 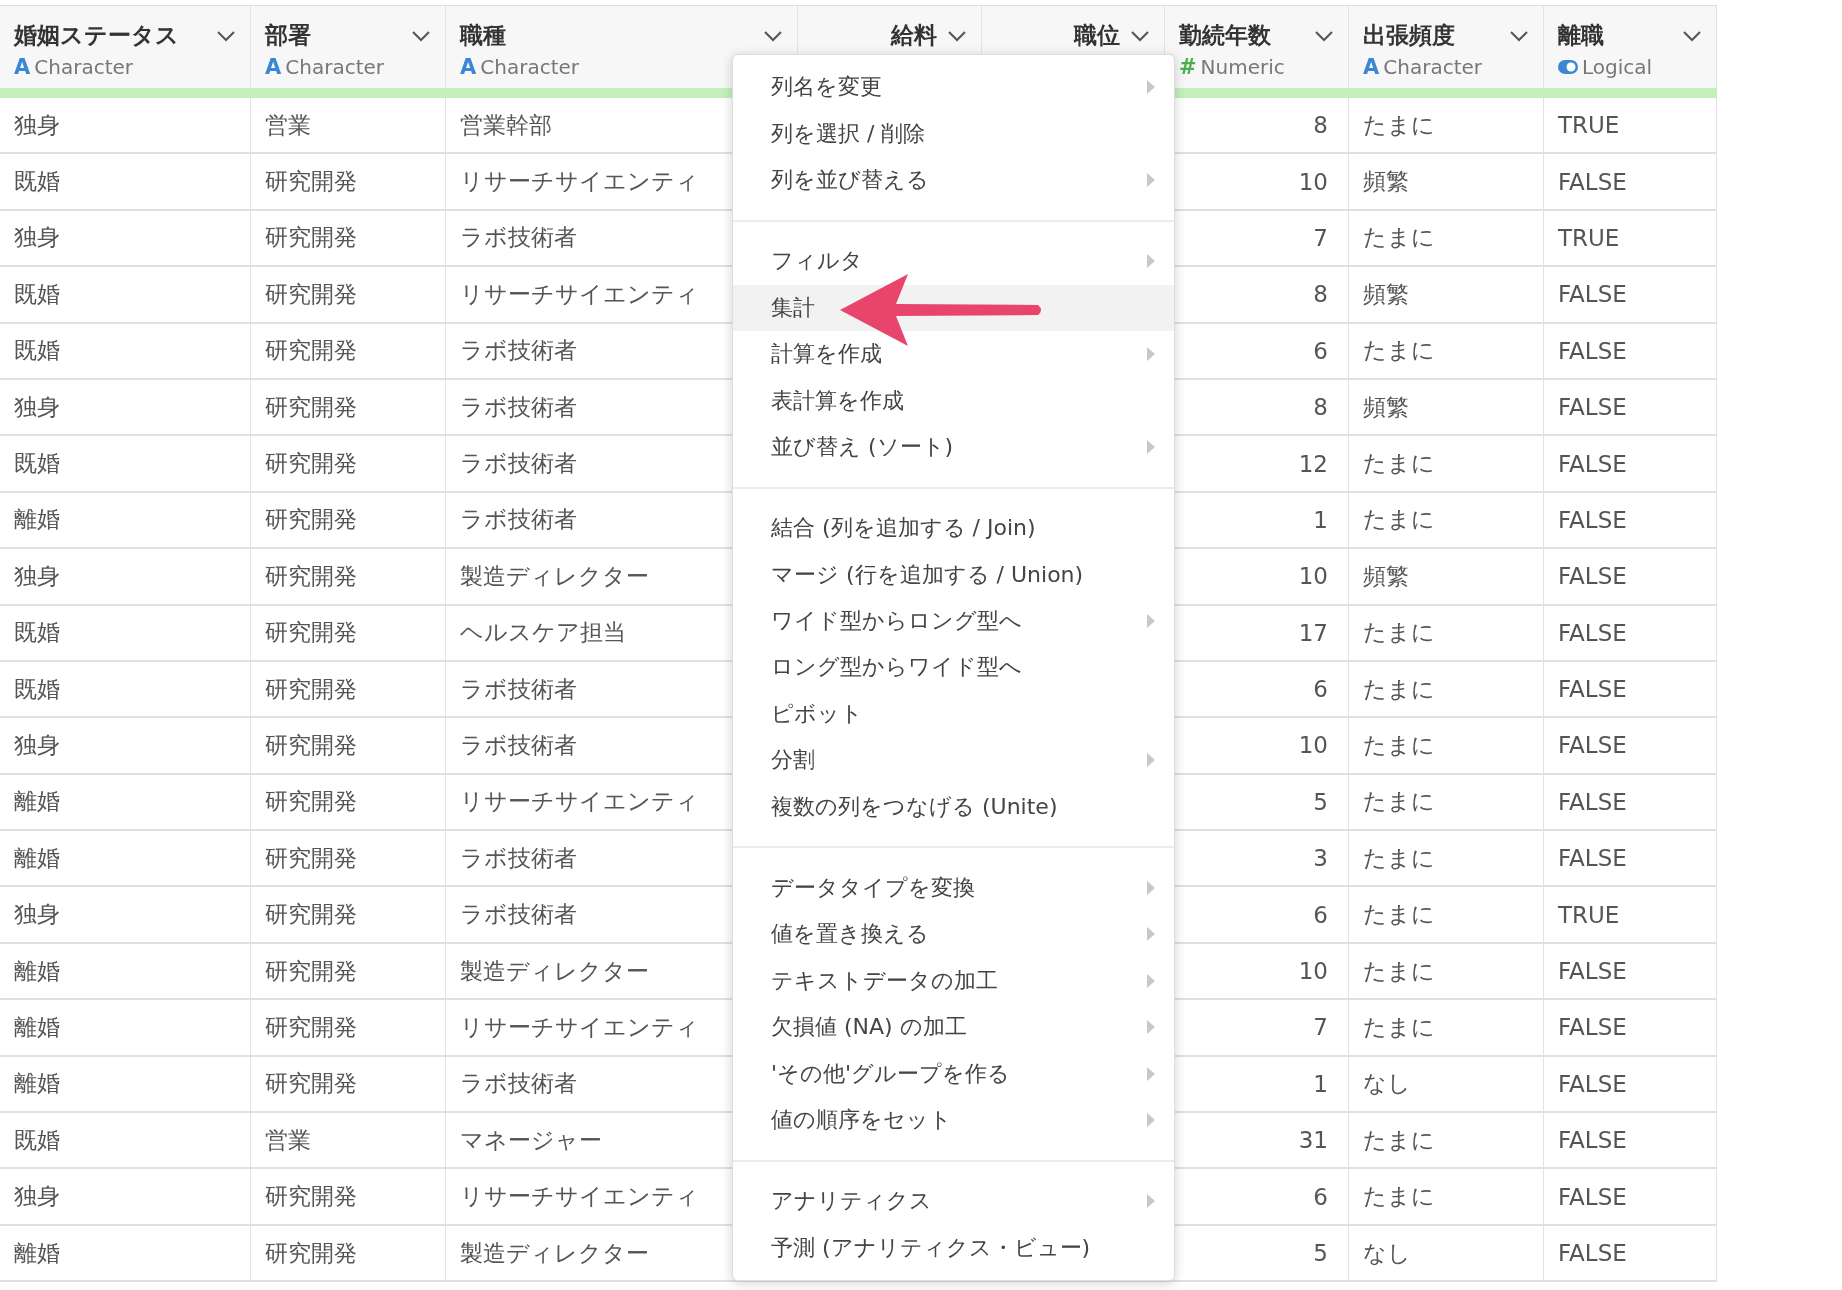 I want to click on menu-item: 並び替え (ソート), so click(x=953, y=447).